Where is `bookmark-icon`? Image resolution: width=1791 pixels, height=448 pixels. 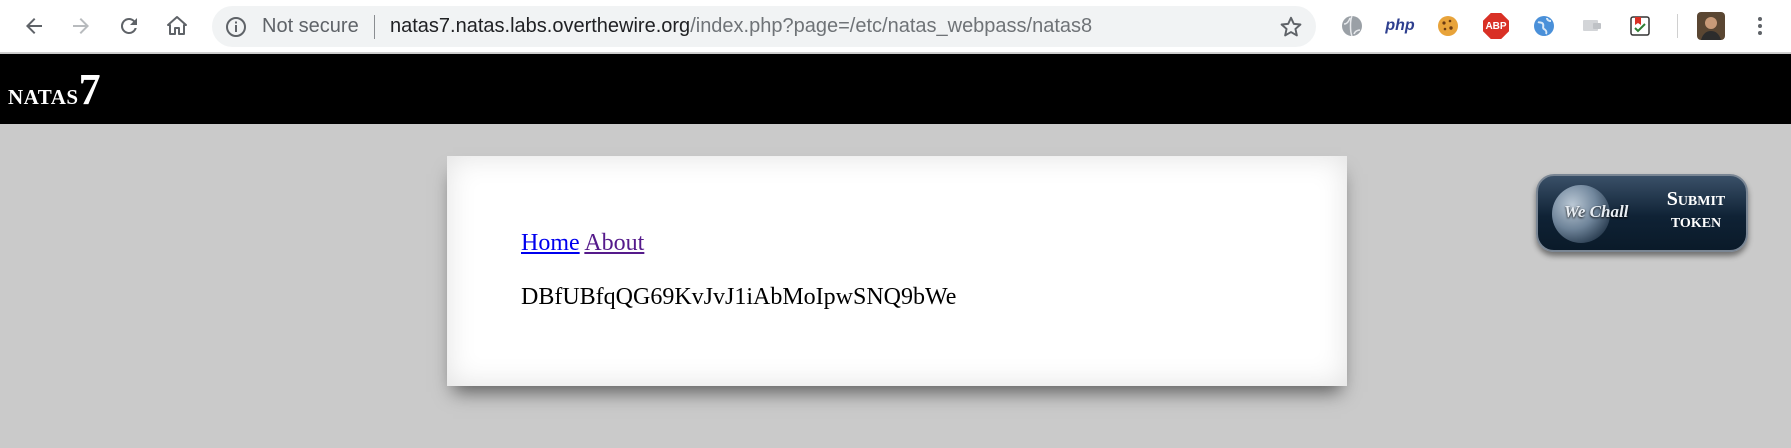
bookmark-icon is located at coordinates (1640, 26).